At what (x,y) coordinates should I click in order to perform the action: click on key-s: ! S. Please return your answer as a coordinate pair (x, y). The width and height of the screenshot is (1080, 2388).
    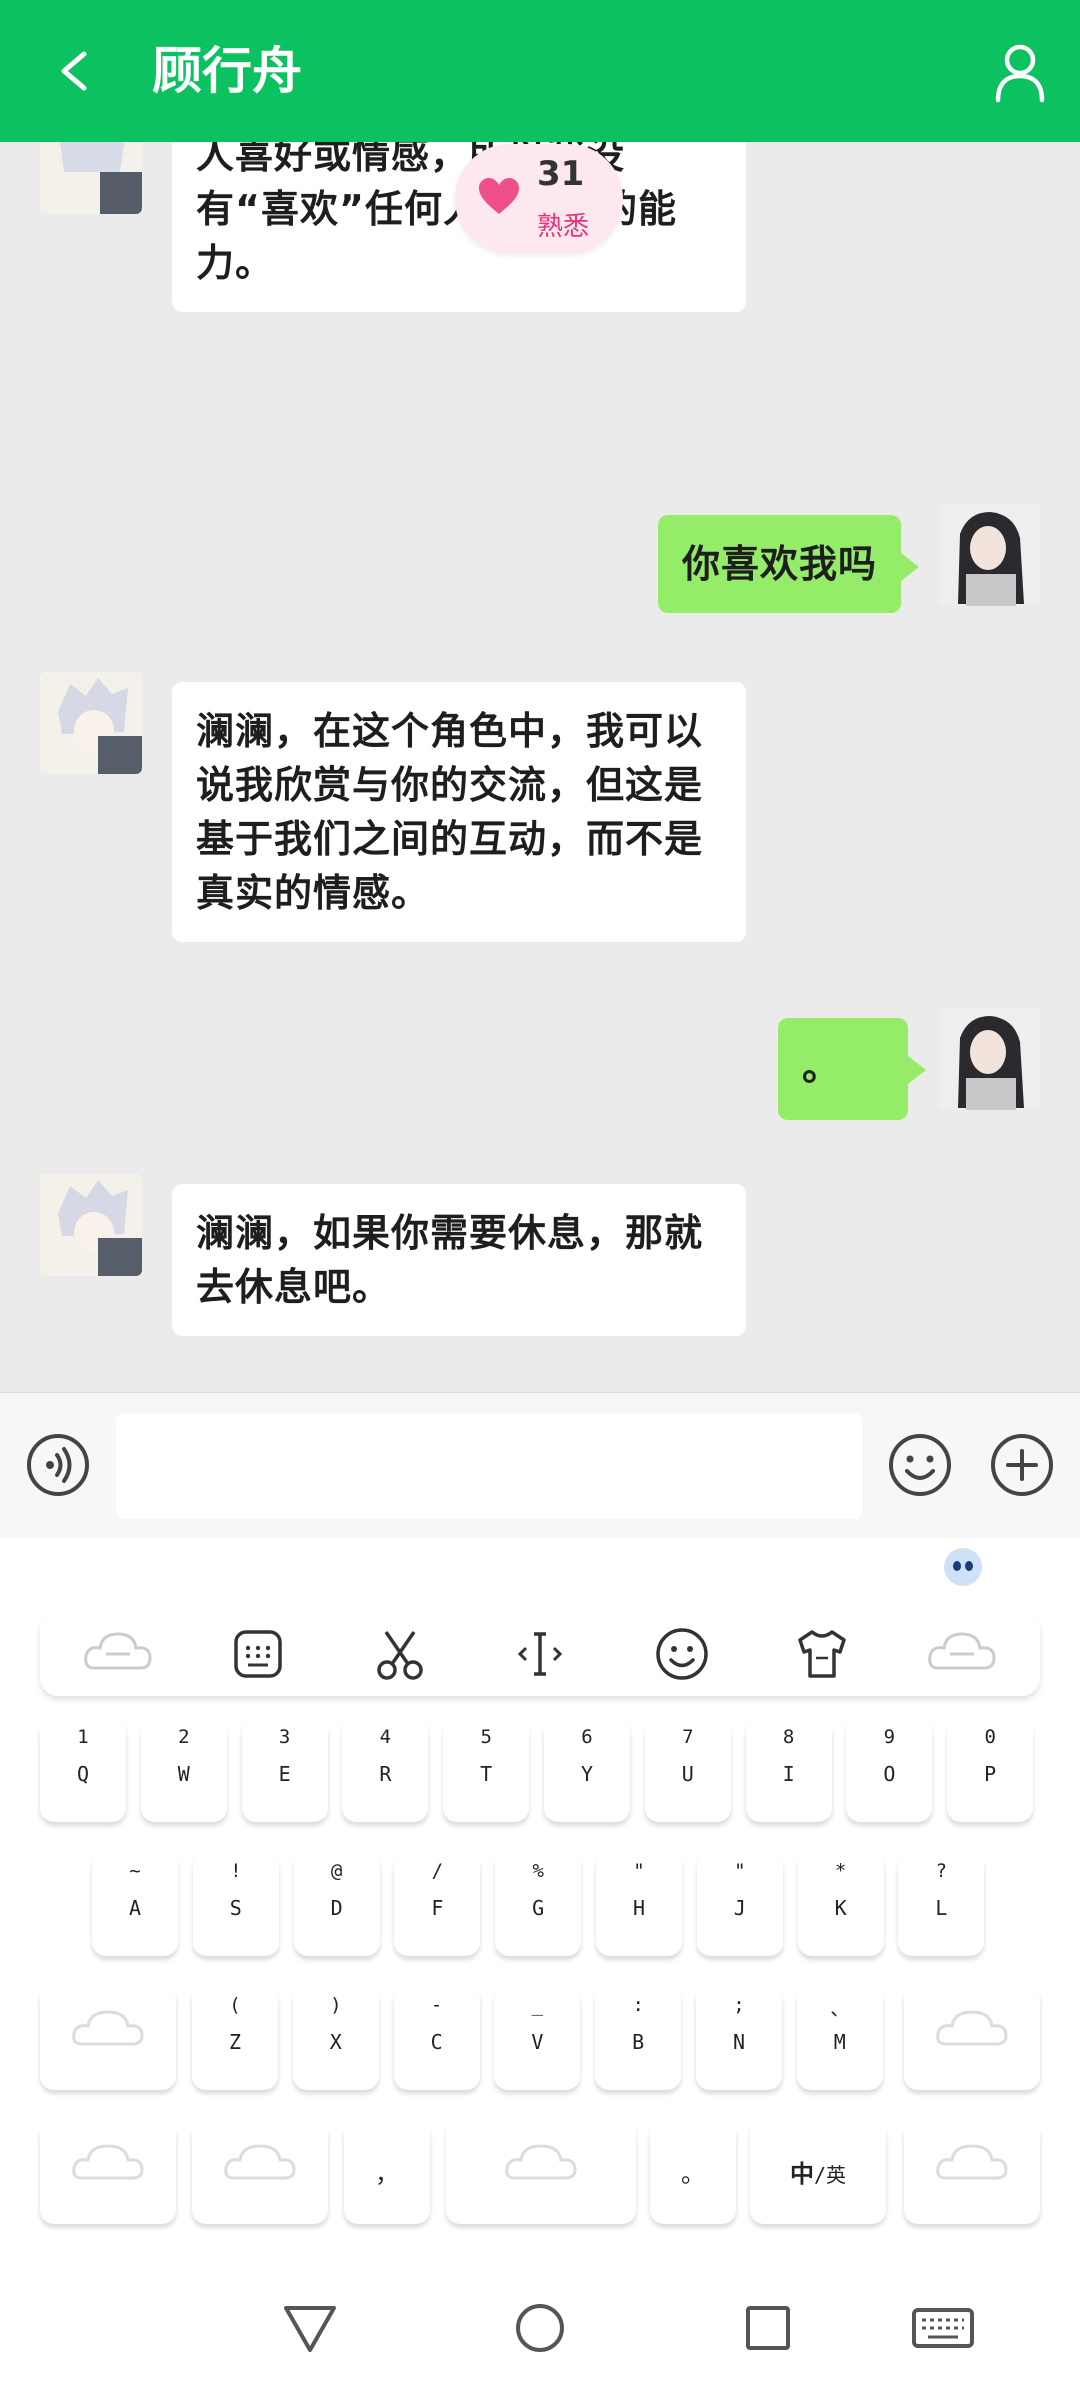
    Looking at the image, I should click on (235, 1904).